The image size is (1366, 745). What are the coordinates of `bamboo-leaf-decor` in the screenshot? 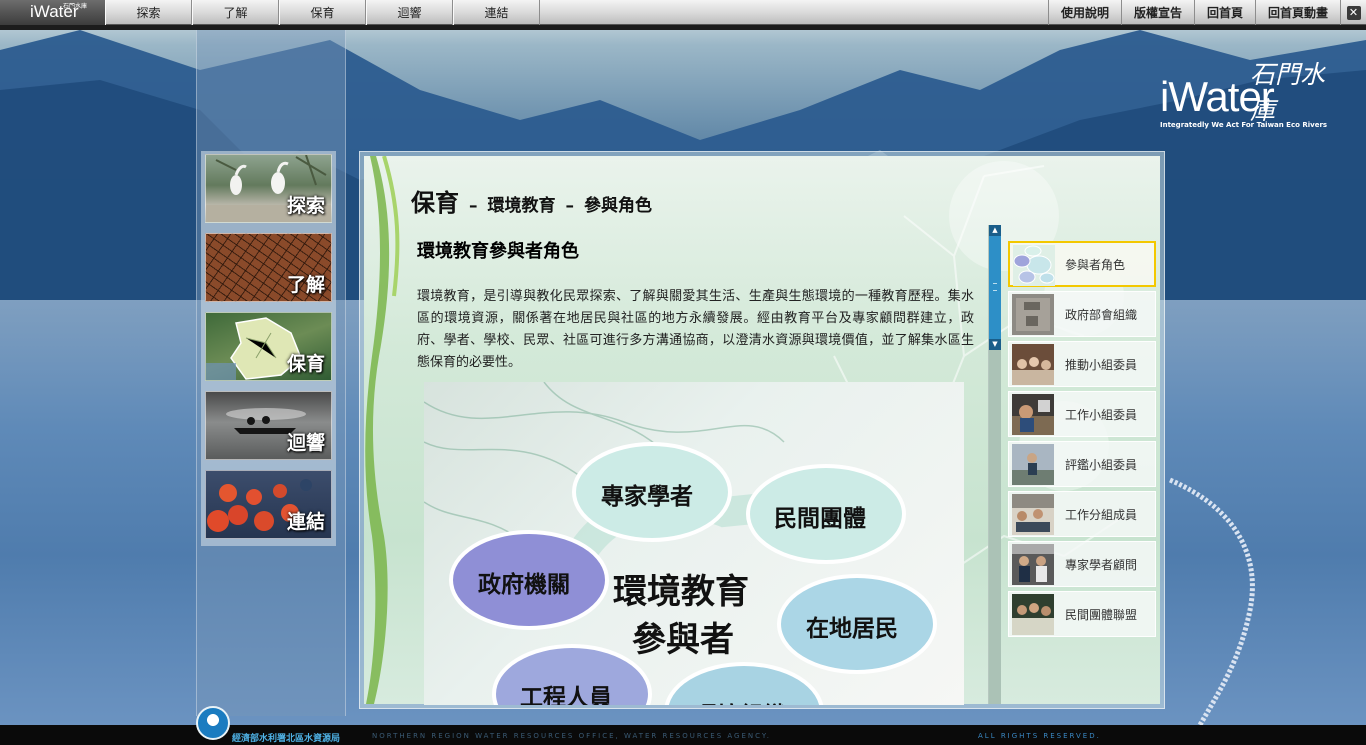 It's located at (382, 430).